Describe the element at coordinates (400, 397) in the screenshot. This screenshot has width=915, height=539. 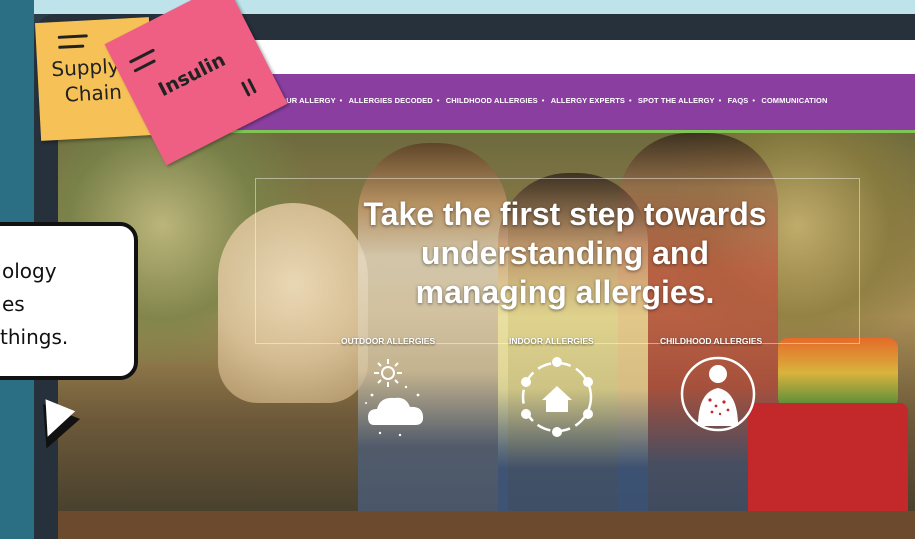
I see `cloud-sun-icon` at that location.